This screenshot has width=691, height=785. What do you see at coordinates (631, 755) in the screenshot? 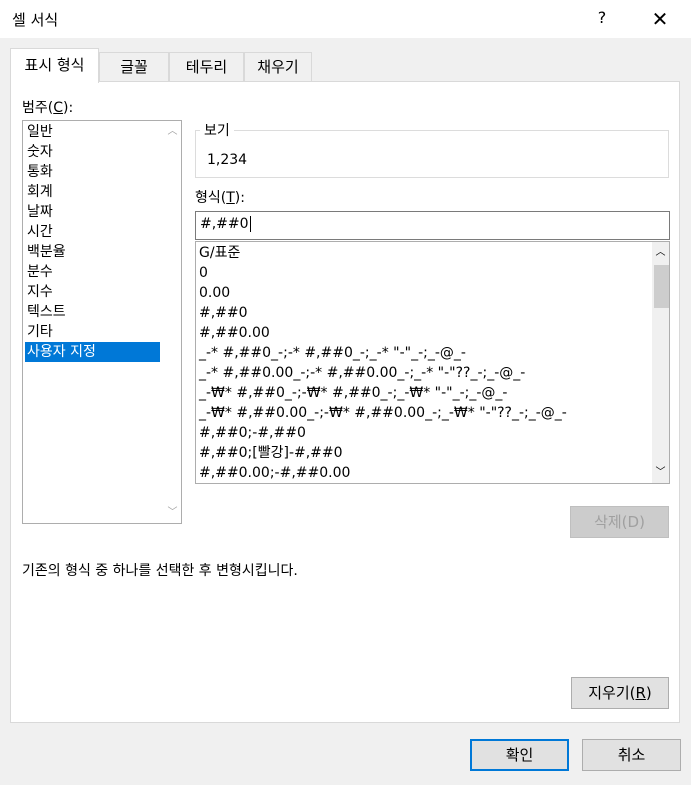
I see `cancel-button: 취소` at bounding box center [631, 755].